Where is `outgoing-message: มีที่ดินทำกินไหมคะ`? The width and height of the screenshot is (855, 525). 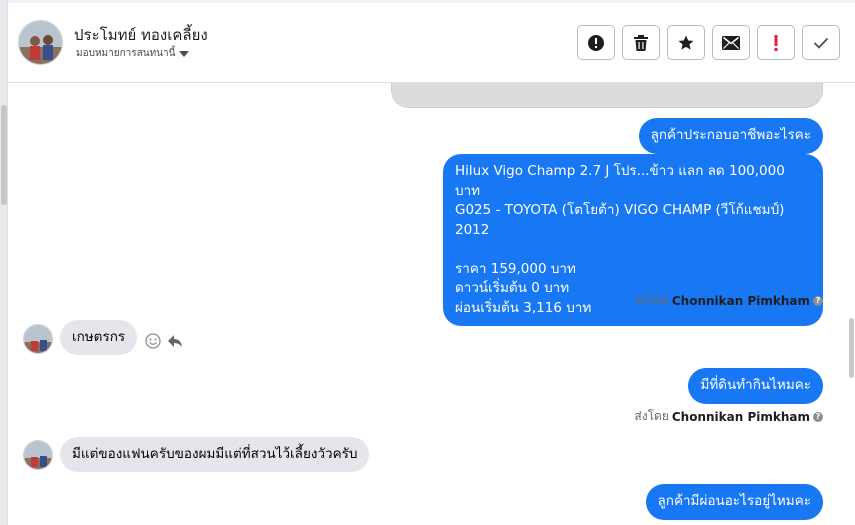 outgoing-message: มีที่ดินทำกินไหมคะ is located at coordinates (755, 386).